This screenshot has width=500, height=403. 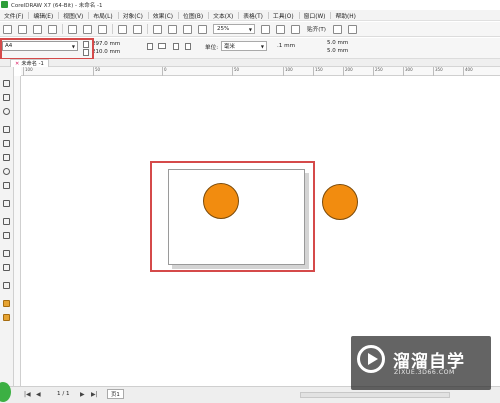 What do you see at coordinates (6, 157) in the screenshot?
I see `rectangle-tool-icon` at bounding box center [6, 157].